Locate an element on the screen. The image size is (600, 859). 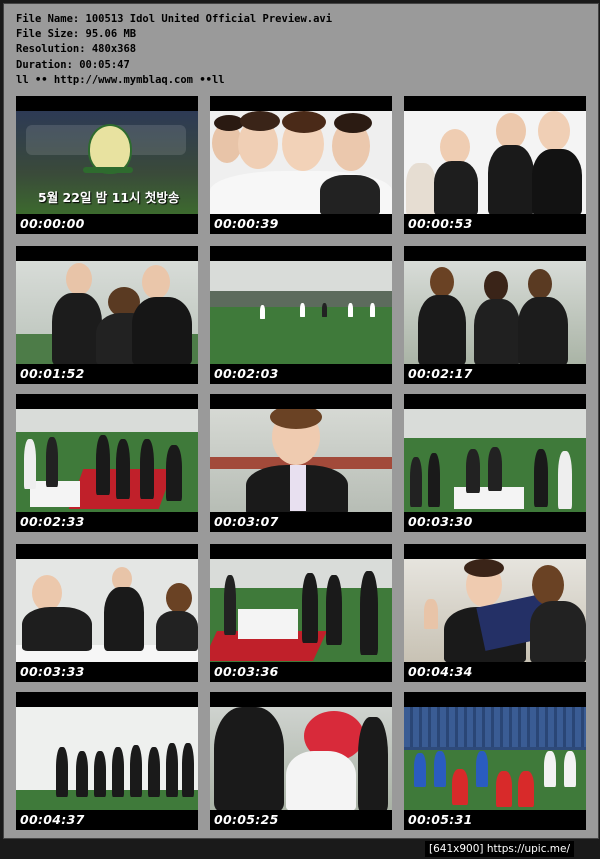
timestamp: 00:00:53 is located at coordinates (440, 223).